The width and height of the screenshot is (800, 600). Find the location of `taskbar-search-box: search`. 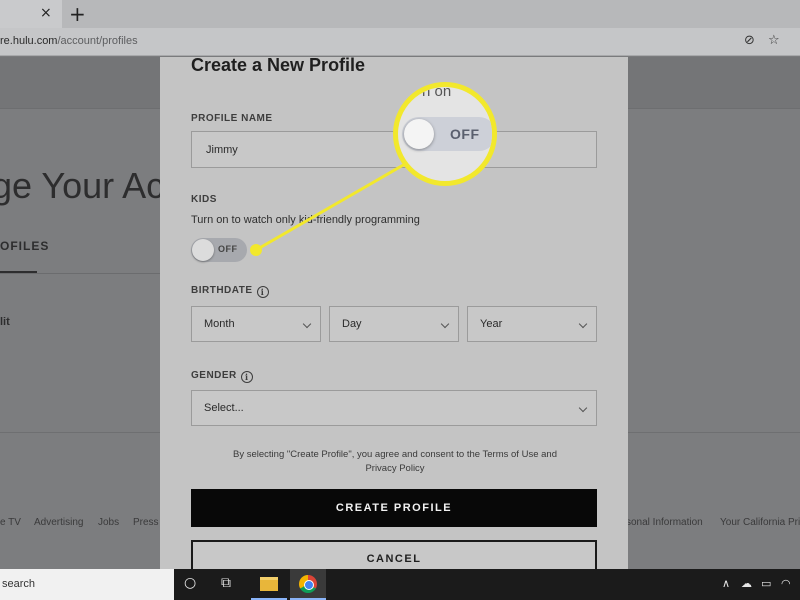

taskbar-search-box: search is located at coordinates (87, 584).